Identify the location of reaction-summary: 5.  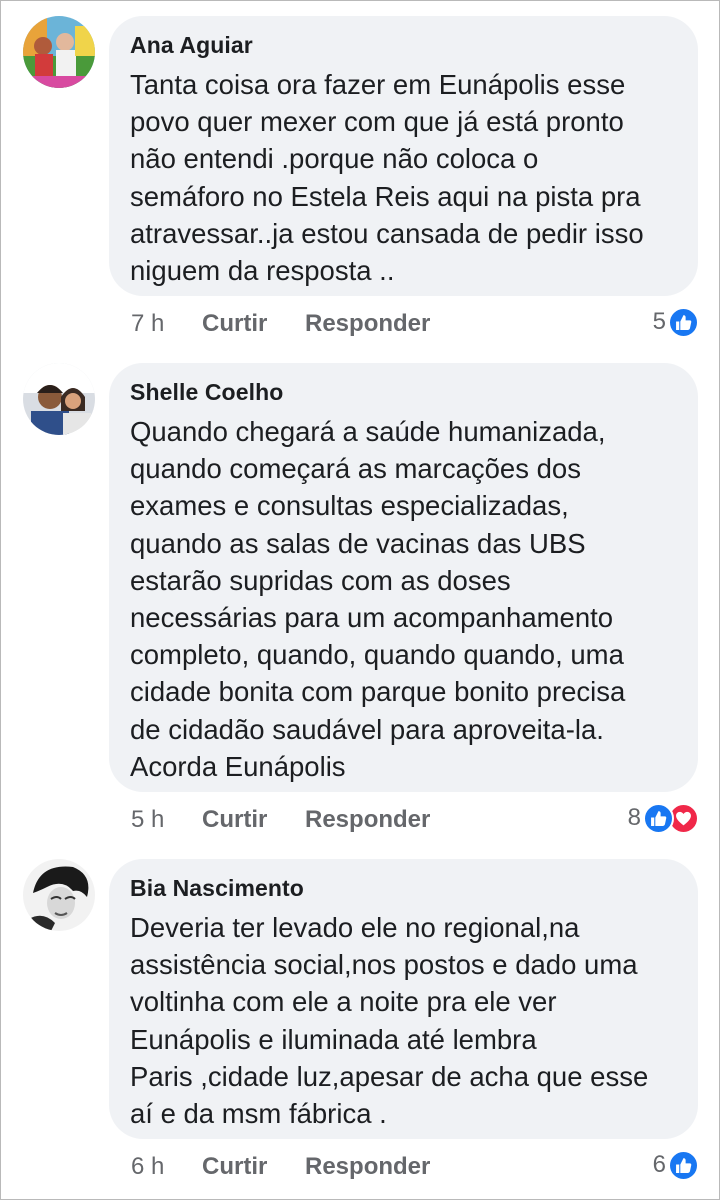
(676, 322).